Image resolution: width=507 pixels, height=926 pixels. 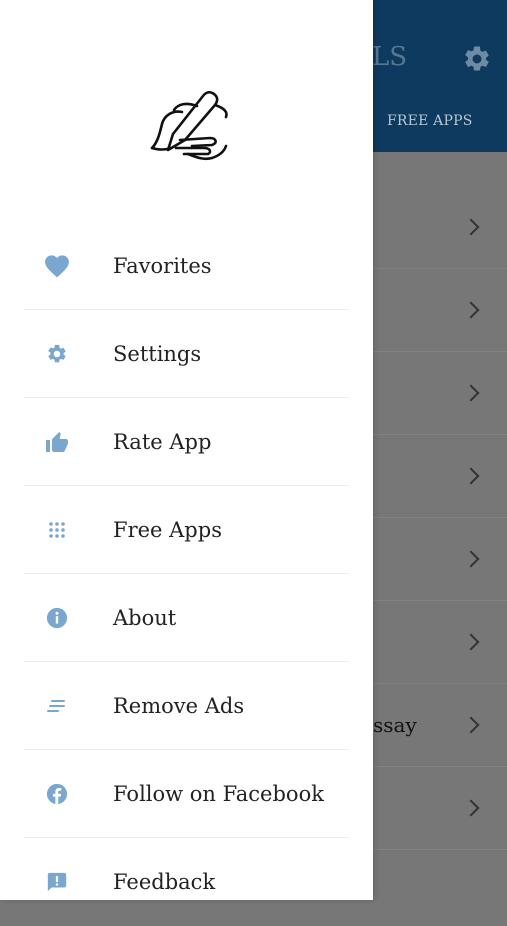 What do you see at coordinates (162, 441) in the screenshot?
I see `menu-item-label: Rate App` at bounding box center [162, 441].